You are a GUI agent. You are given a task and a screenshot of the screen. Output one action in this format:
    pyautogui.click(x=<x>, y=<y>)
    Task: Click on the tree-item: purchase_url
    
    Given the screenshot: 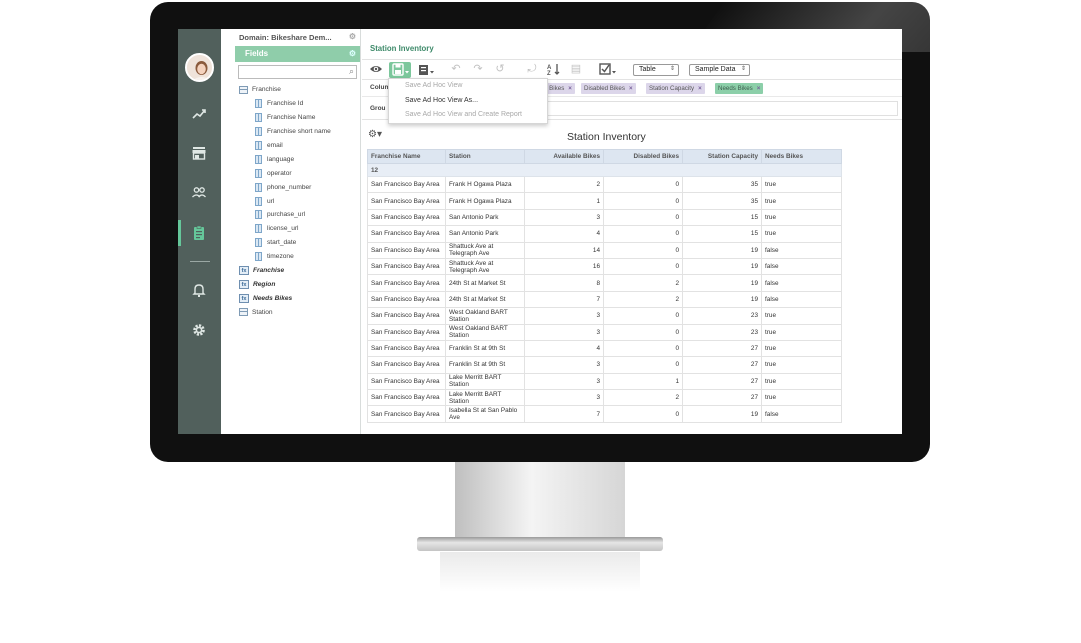 What is the action you would take?
    pyautogui.click(x=297, y=215)
    